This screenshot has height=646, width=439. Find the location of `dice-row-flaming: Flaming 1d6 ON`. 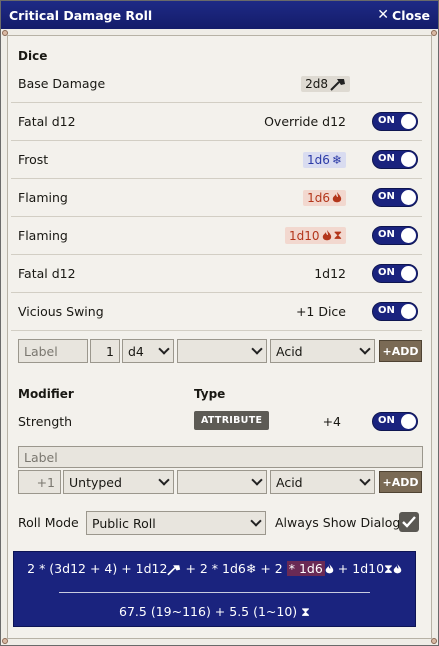

dice-row-flaming: Flaming 1d6 ON is located at coordinates (216, 198).